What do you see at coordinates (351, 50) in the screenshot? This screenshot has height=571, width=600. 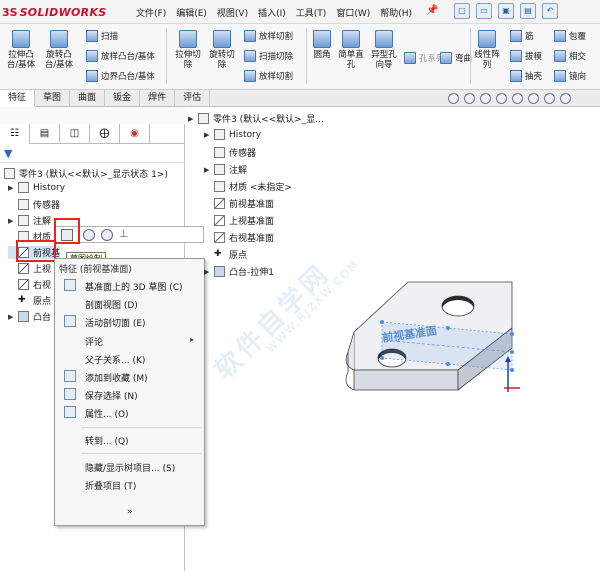 I see `simple-hole-button: 简单直 孔` at bounding box center [351, 50].